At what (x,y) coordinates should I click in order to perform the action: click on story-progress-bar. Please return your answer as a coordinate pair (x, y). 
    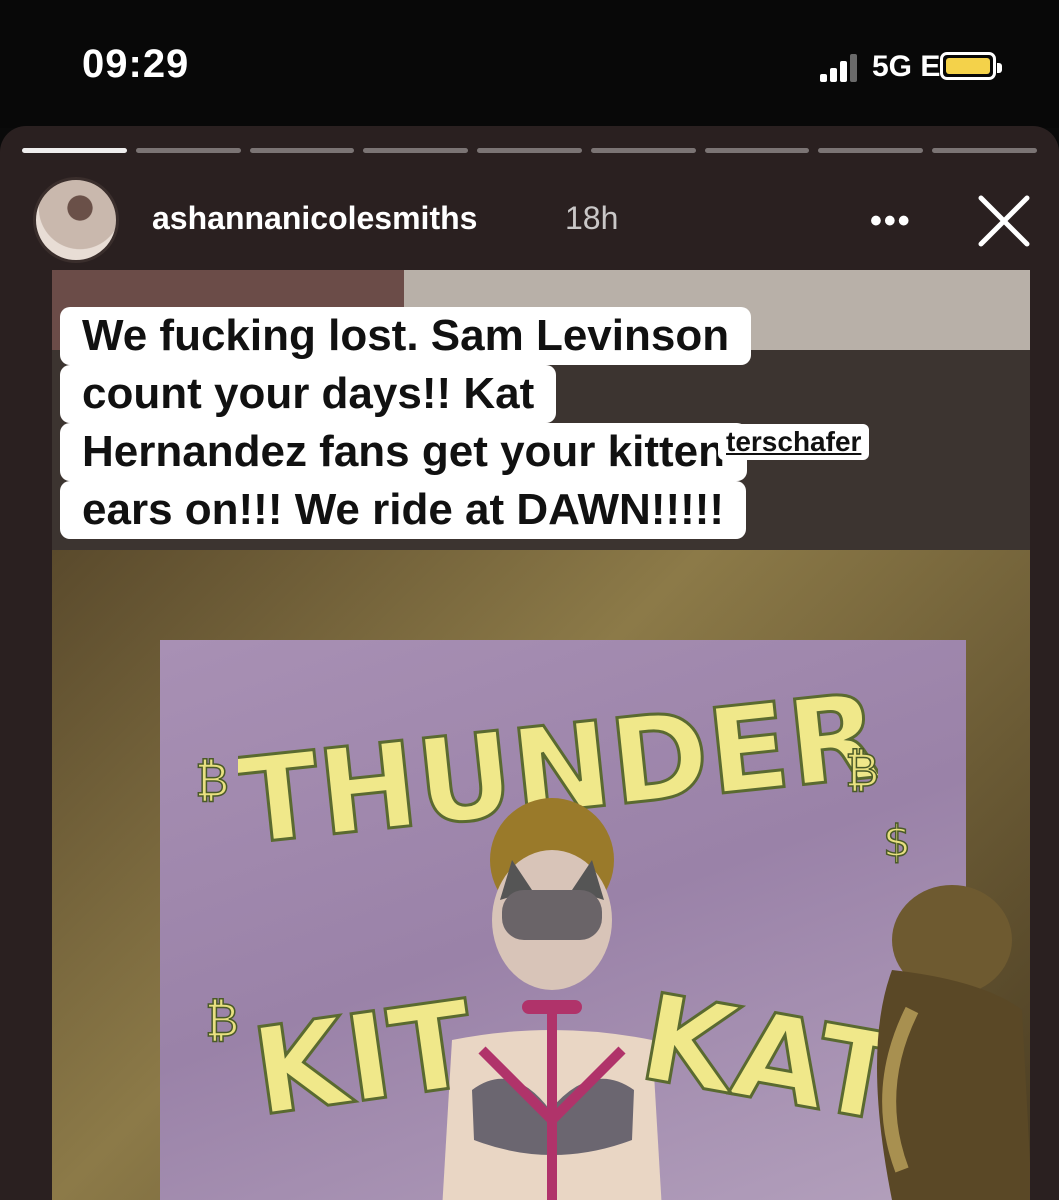
    Looking at the image, I should click on (530, 150).